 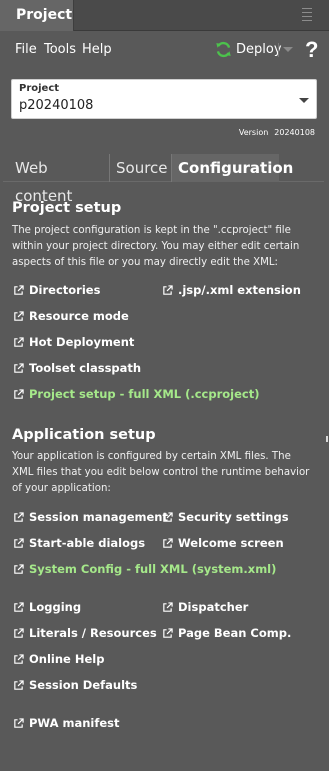 I want to click on tab-source: Source, so click(x=141, y=168).